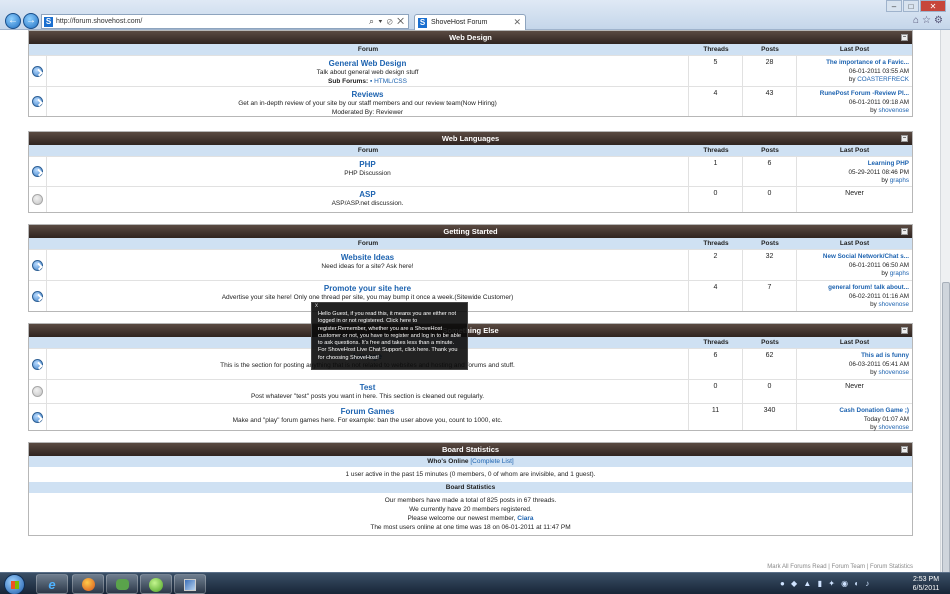 The image size is (950, 594). What do you see at coordinates (316, 306) in the screenshot?
I see `popup-close-icon: x` at bounding box center [316, 306].